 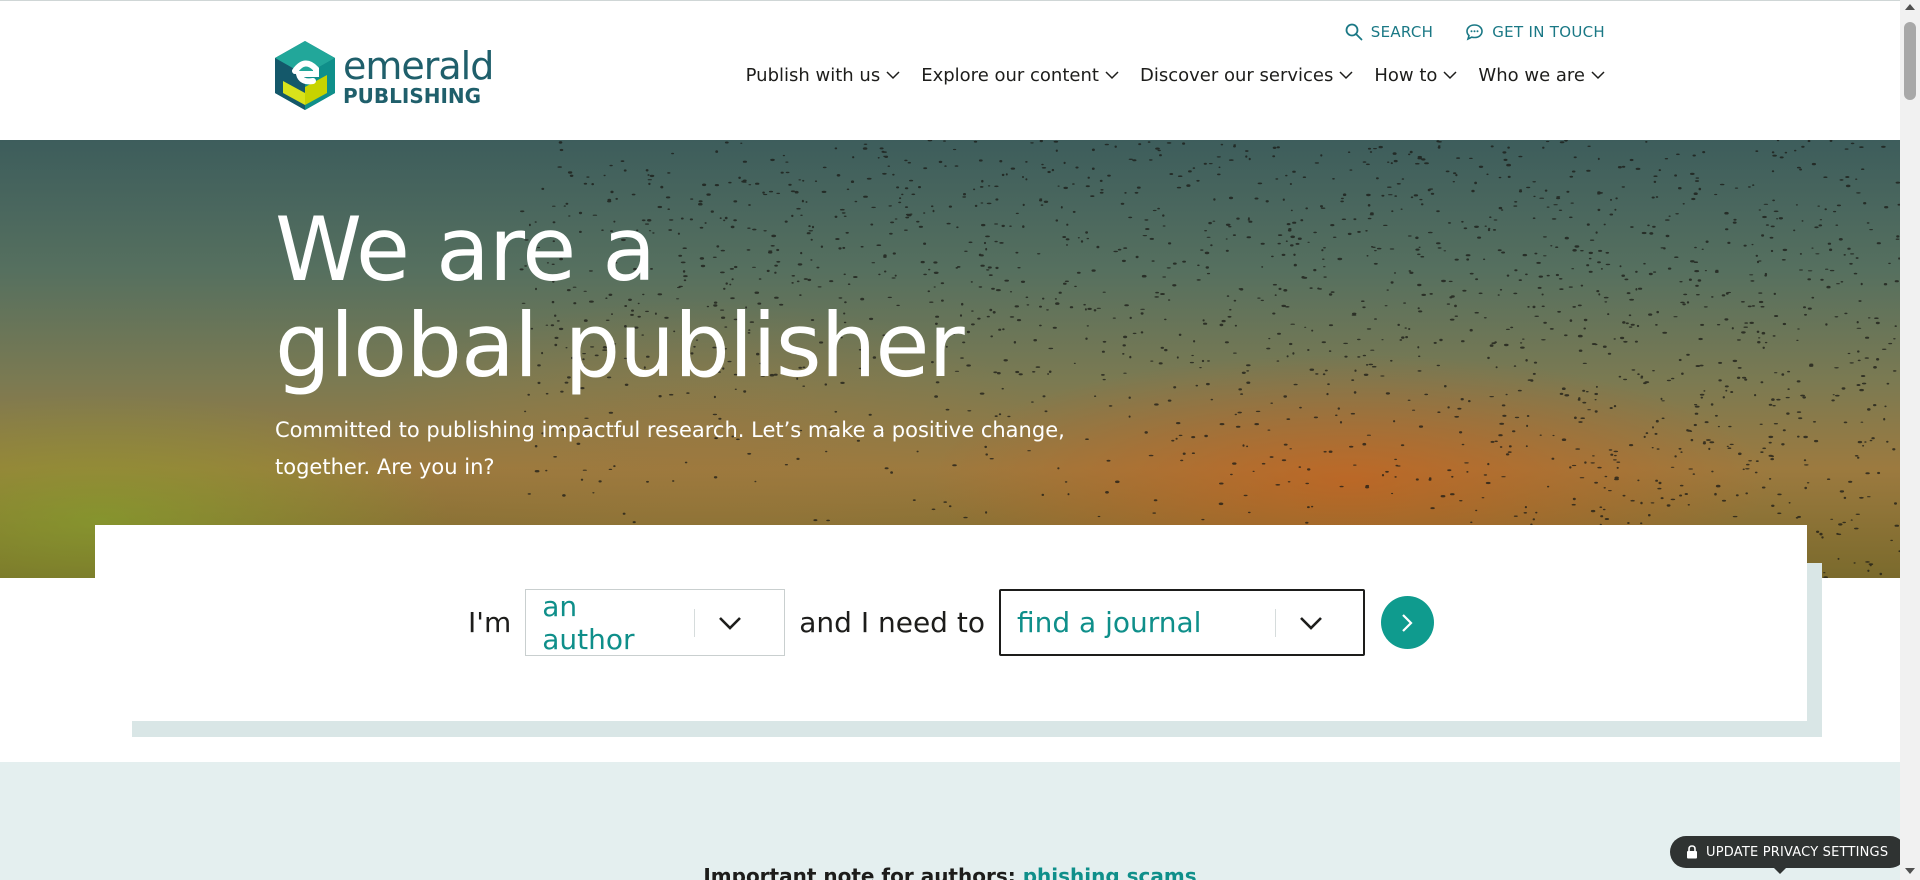 I want to click on search-link: SEARCH, so click(x=1389, y=32).